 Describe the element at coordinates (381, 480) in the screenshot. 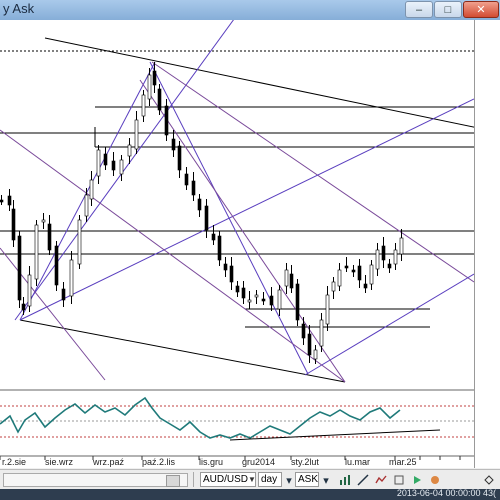

I see `indicator-icon` at that location.